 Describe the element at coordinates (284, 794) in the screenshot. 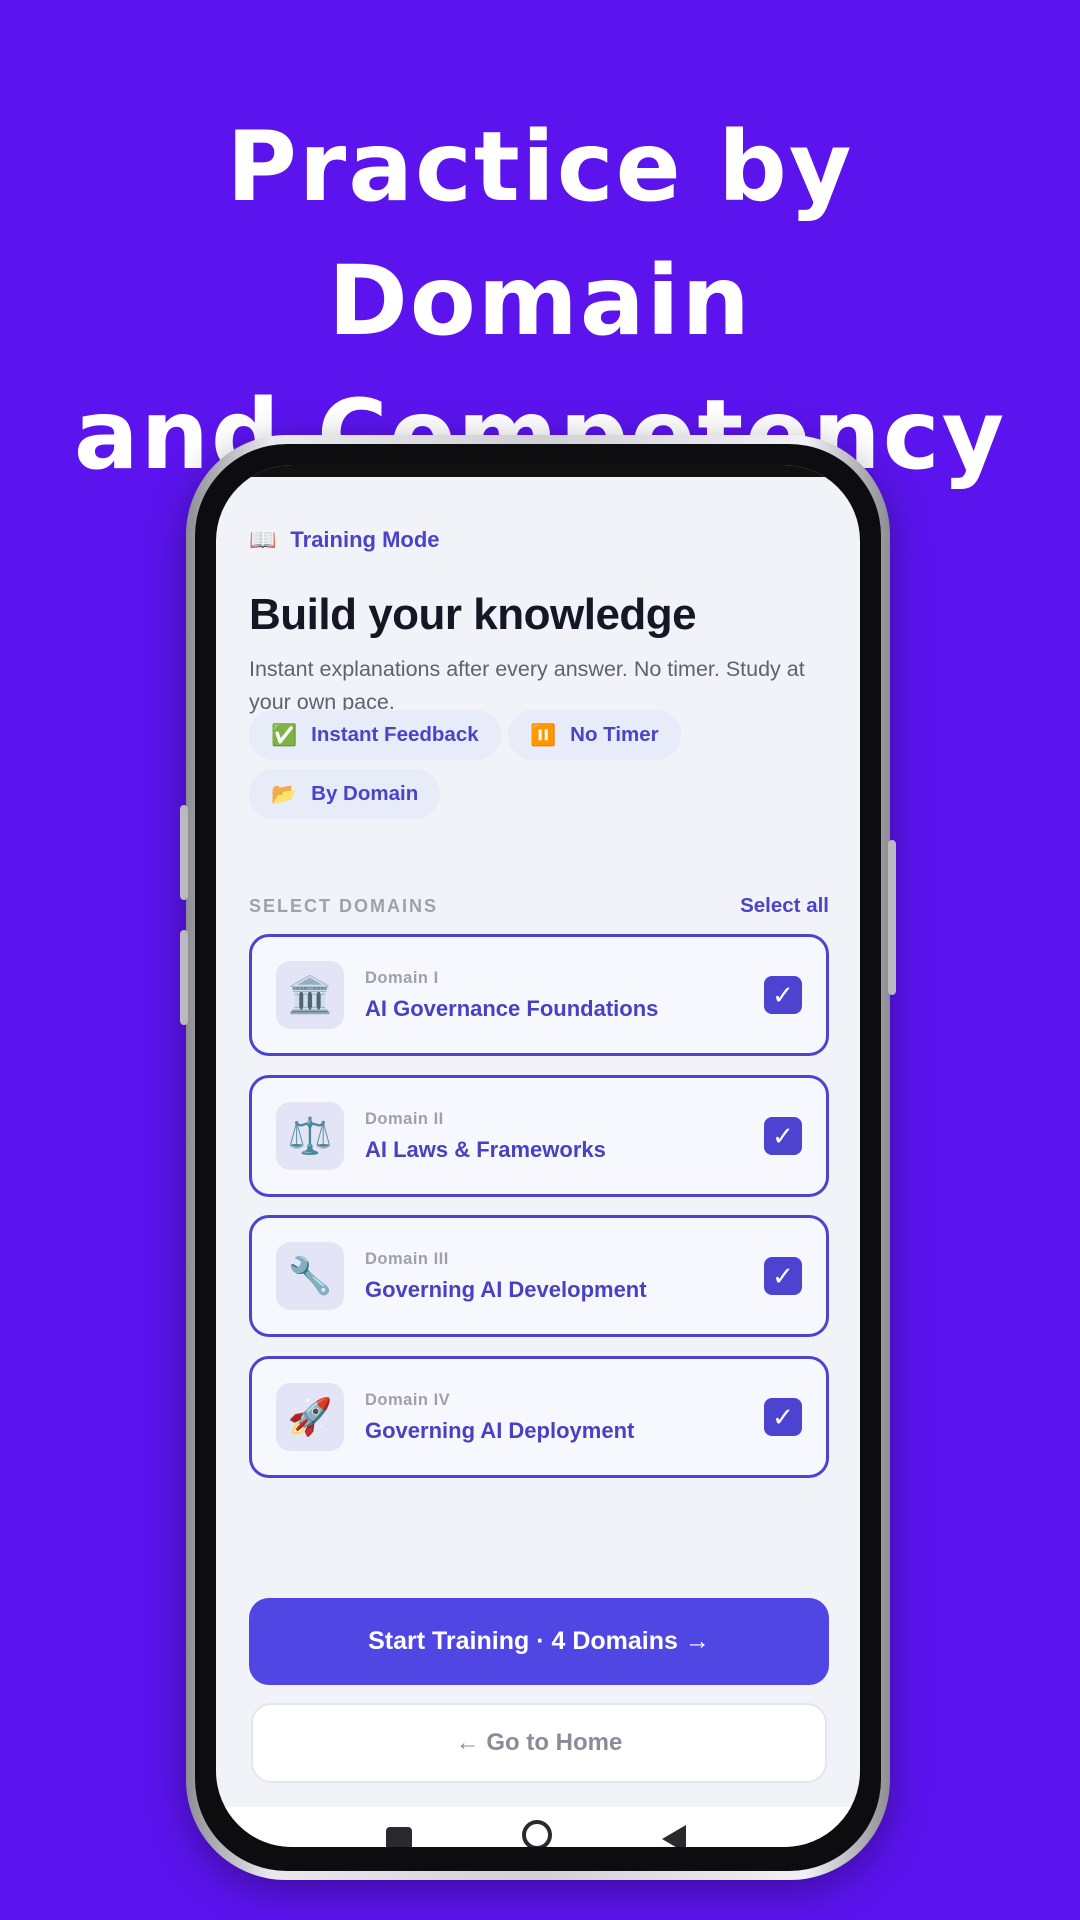

I see `folder-icon: 📂` at that location.